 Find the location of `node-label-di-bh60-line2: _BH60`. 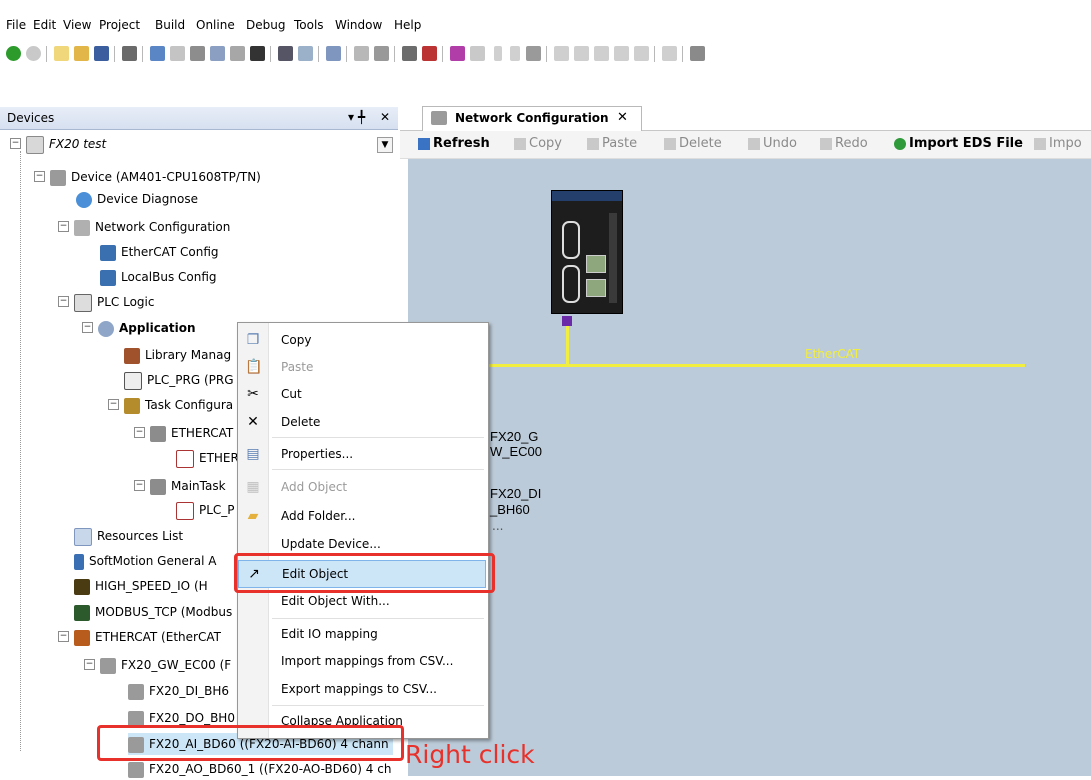

node-label-di-bh60-line2: _BH60 is located at coordinates (510, 509).